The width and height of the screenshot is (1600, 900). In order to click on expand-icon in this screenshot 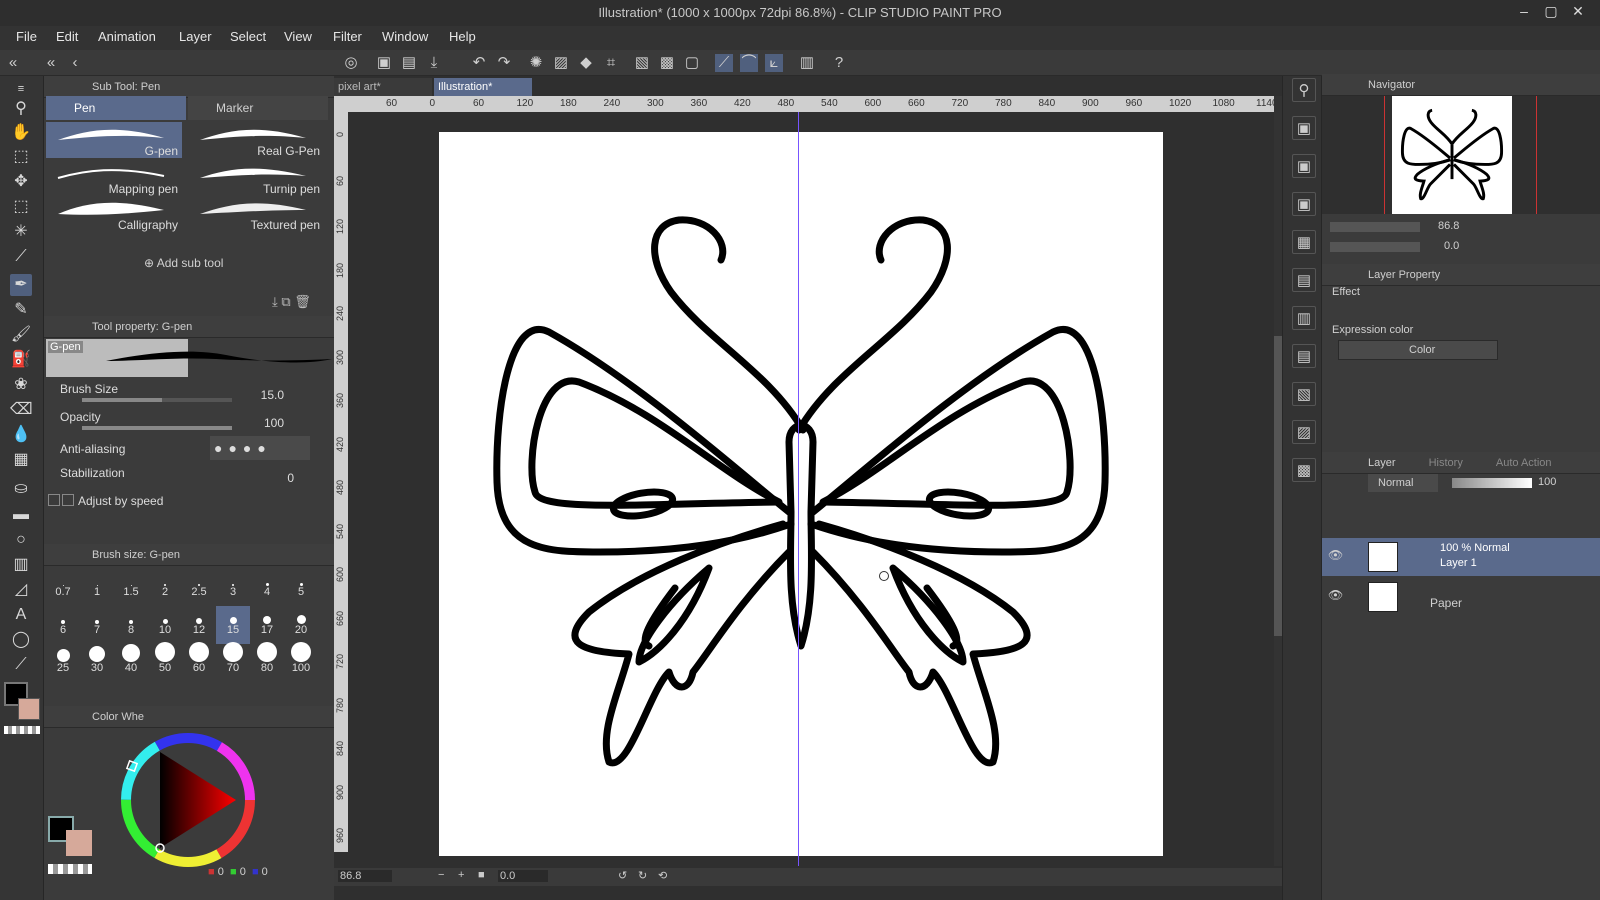, I will do `click(54, 500)`.